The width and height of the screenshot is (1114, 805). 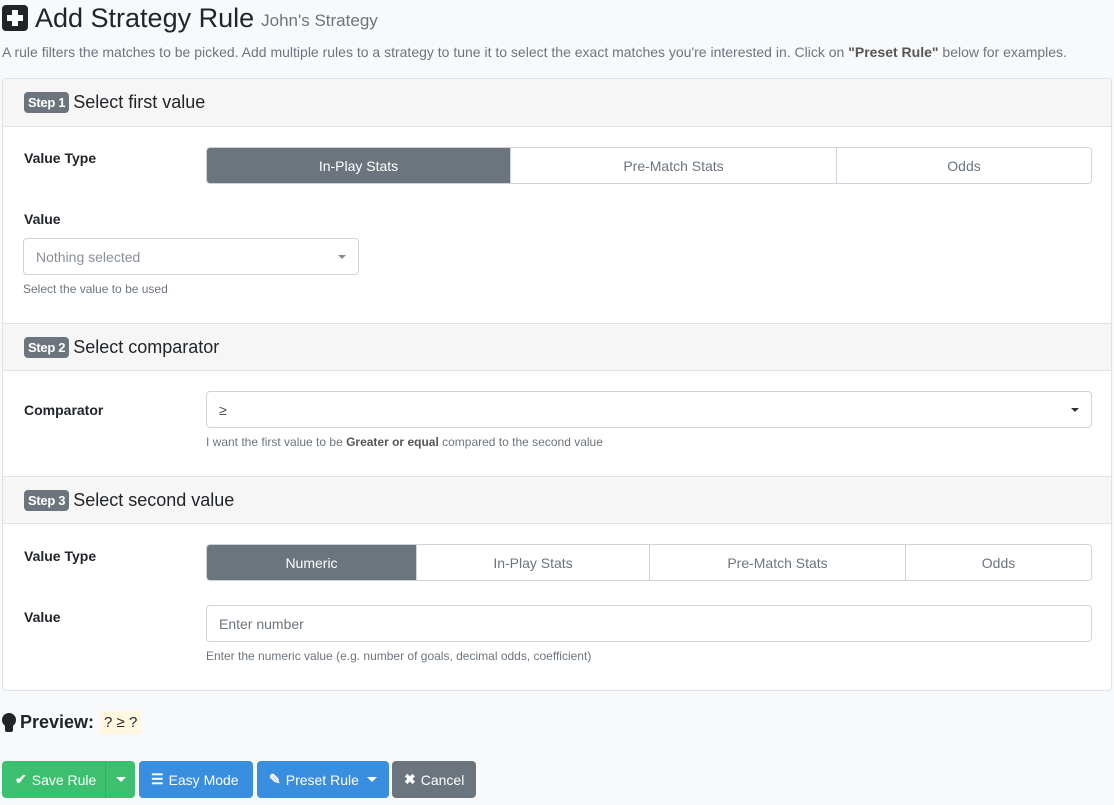 I want to click on preset-rule-button: ✎ Preset Rule, so click(x=323, y=779).